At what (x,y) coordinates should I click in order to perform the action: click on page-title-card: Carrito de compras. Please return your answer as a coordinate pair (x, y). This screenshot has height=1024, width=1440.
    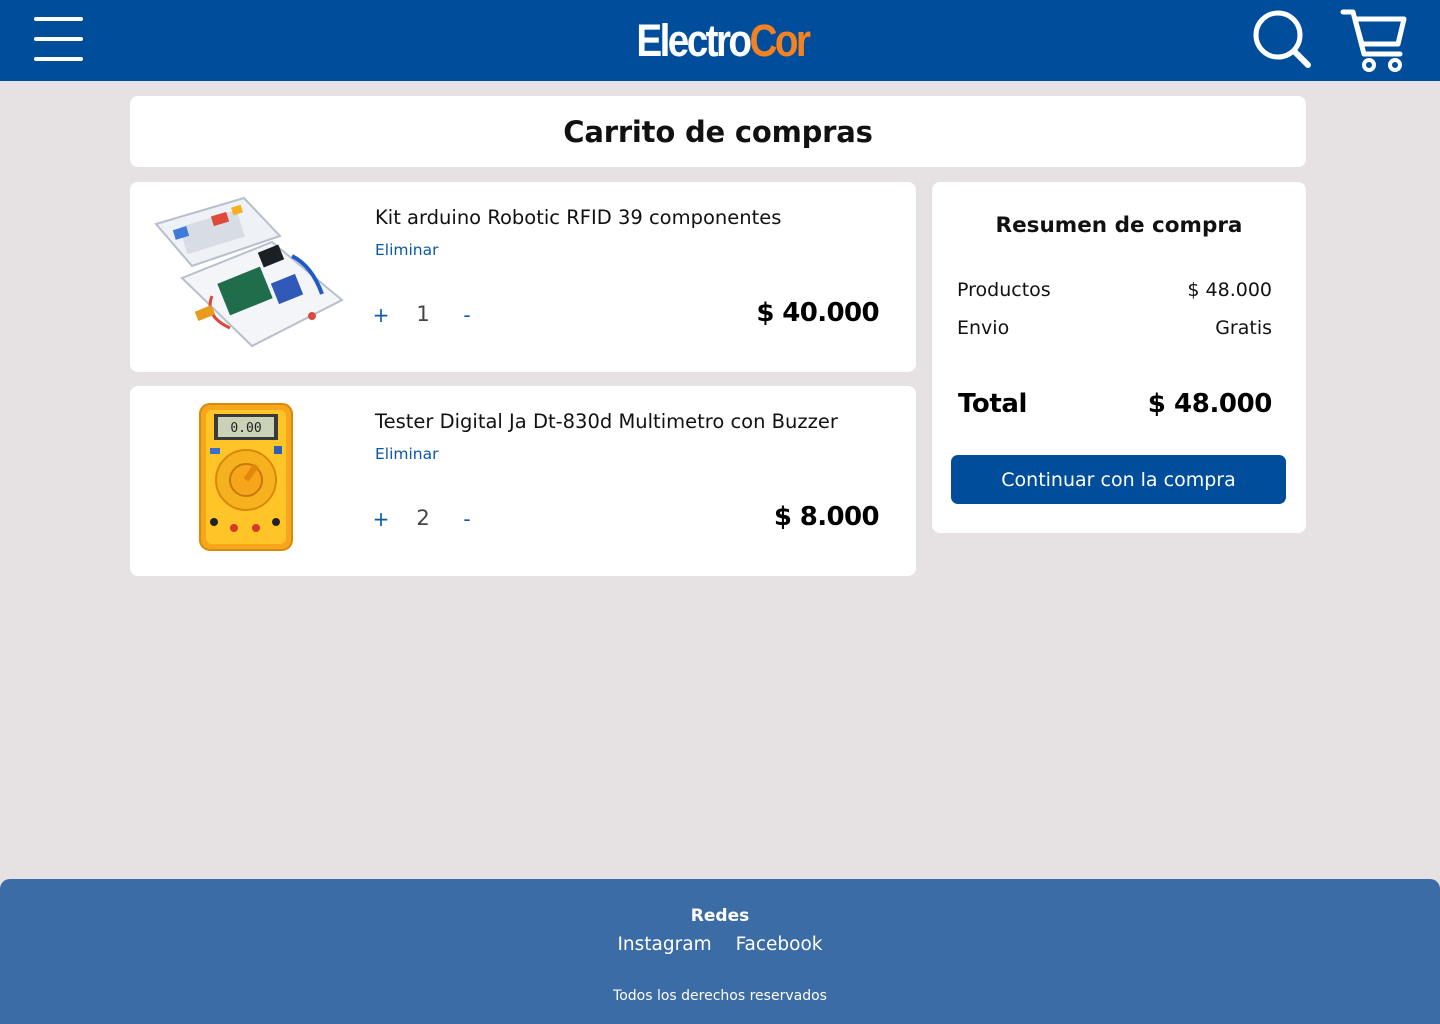
    Looking at the image, I should click on (718, 131).